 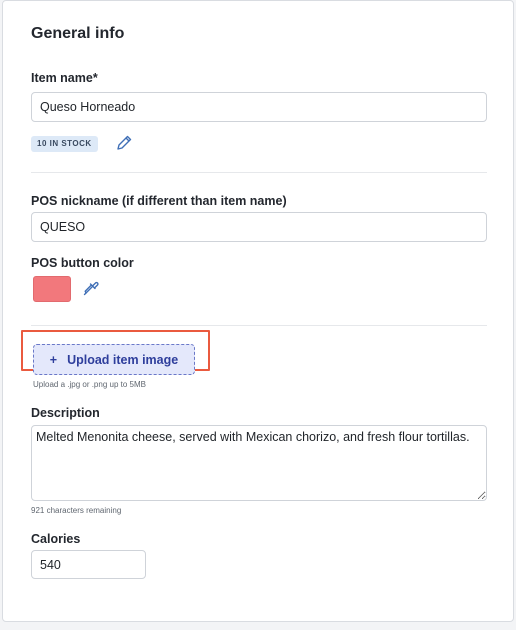 What do you see at coordinates (65, 413) in the screenshot?
I see `description-label: Description` at bounding box center [65, 413].